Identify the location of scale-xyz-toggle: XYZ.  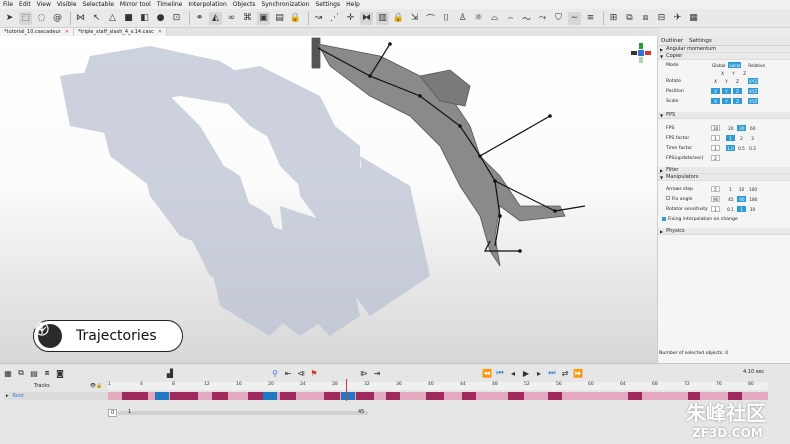
(753, 101).